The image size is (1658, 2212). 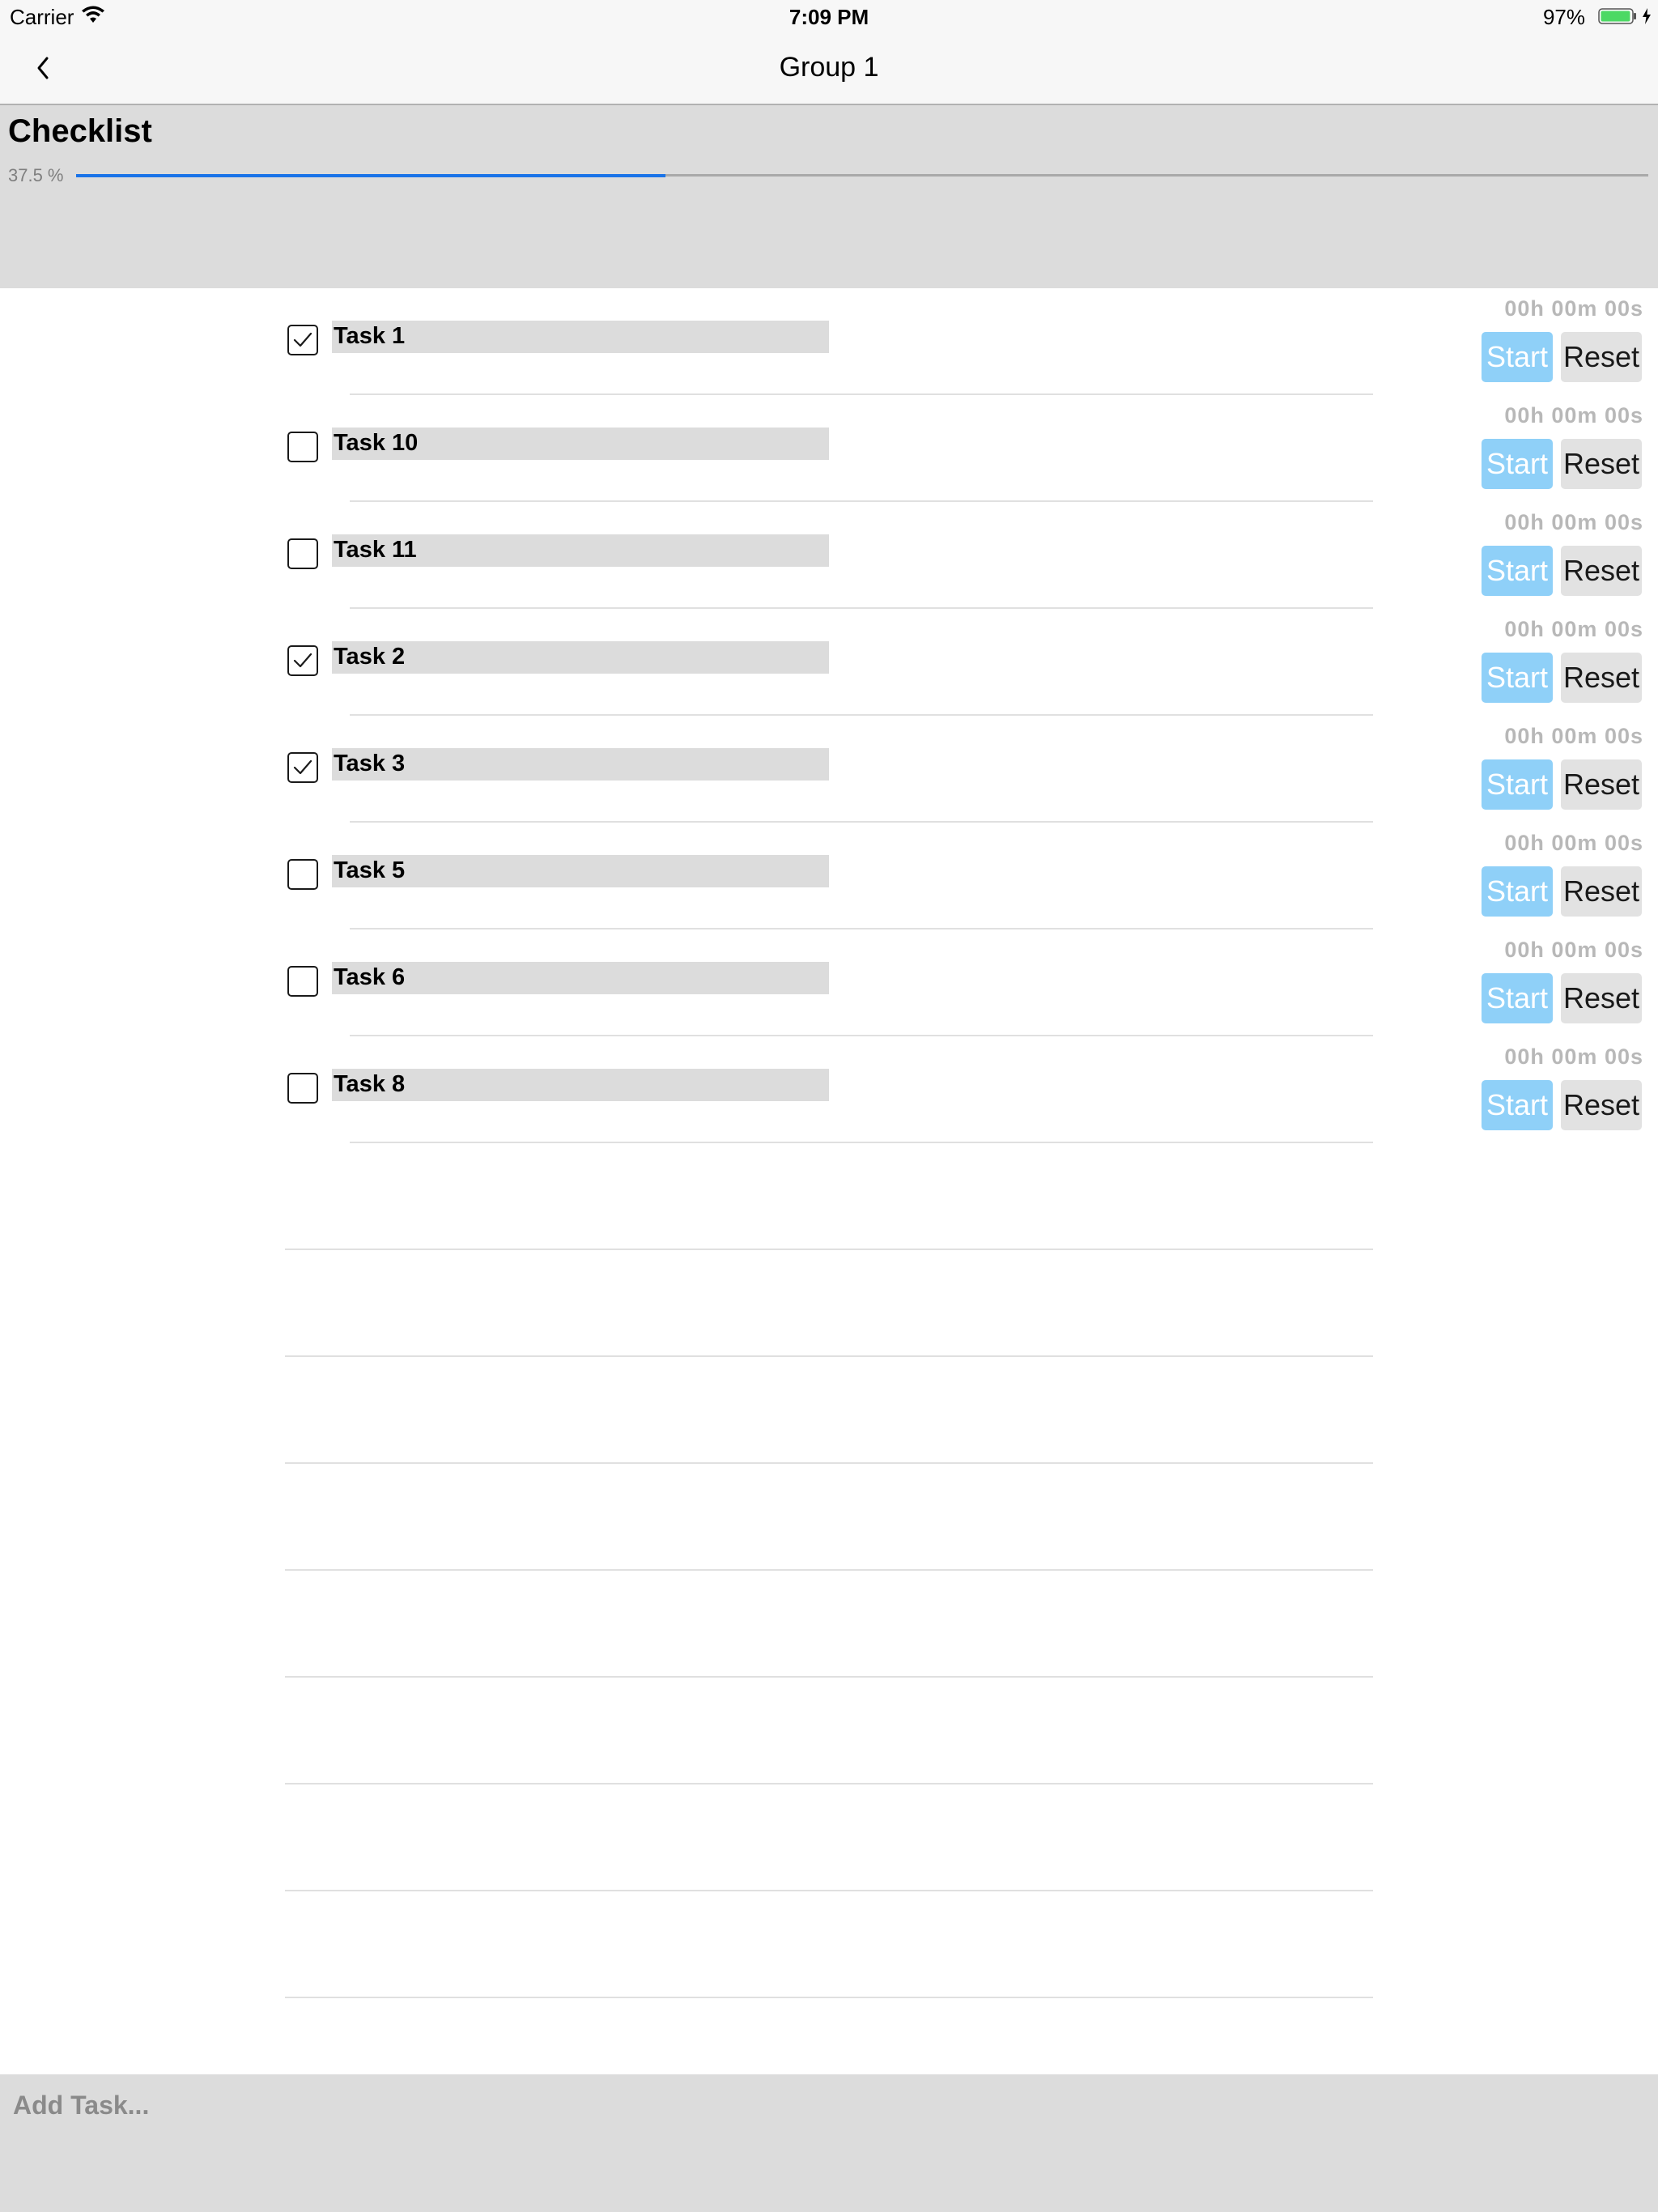 What do you see at coordinates (371, 176) in the screenshot?
I see `progress-fill` at bounding box center [371, 176].